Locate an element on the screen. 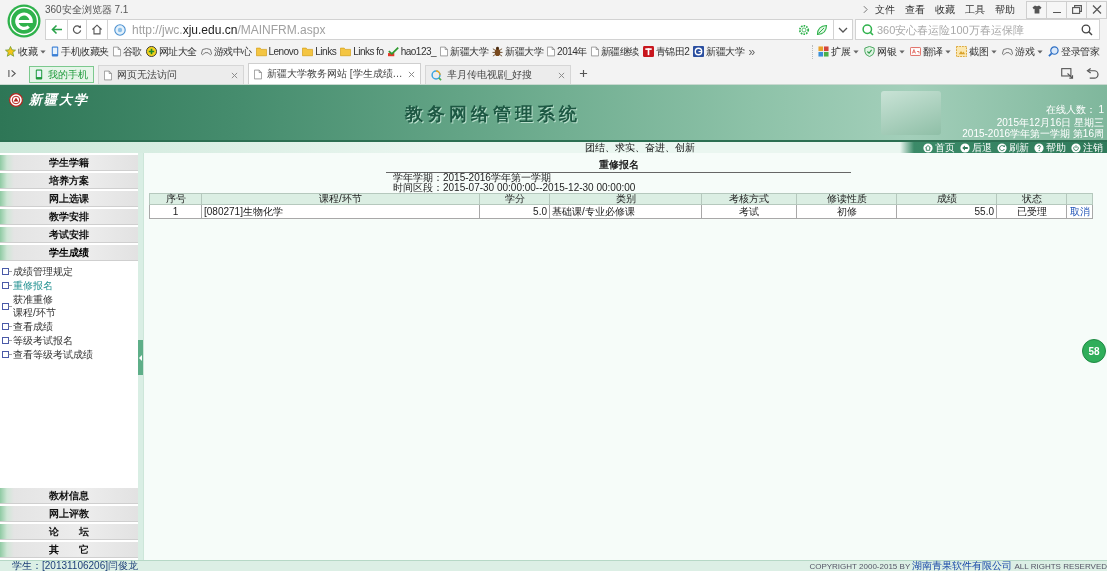 This screenshot has height=571, width=1107. home-button is located at coordinates (97, 29).